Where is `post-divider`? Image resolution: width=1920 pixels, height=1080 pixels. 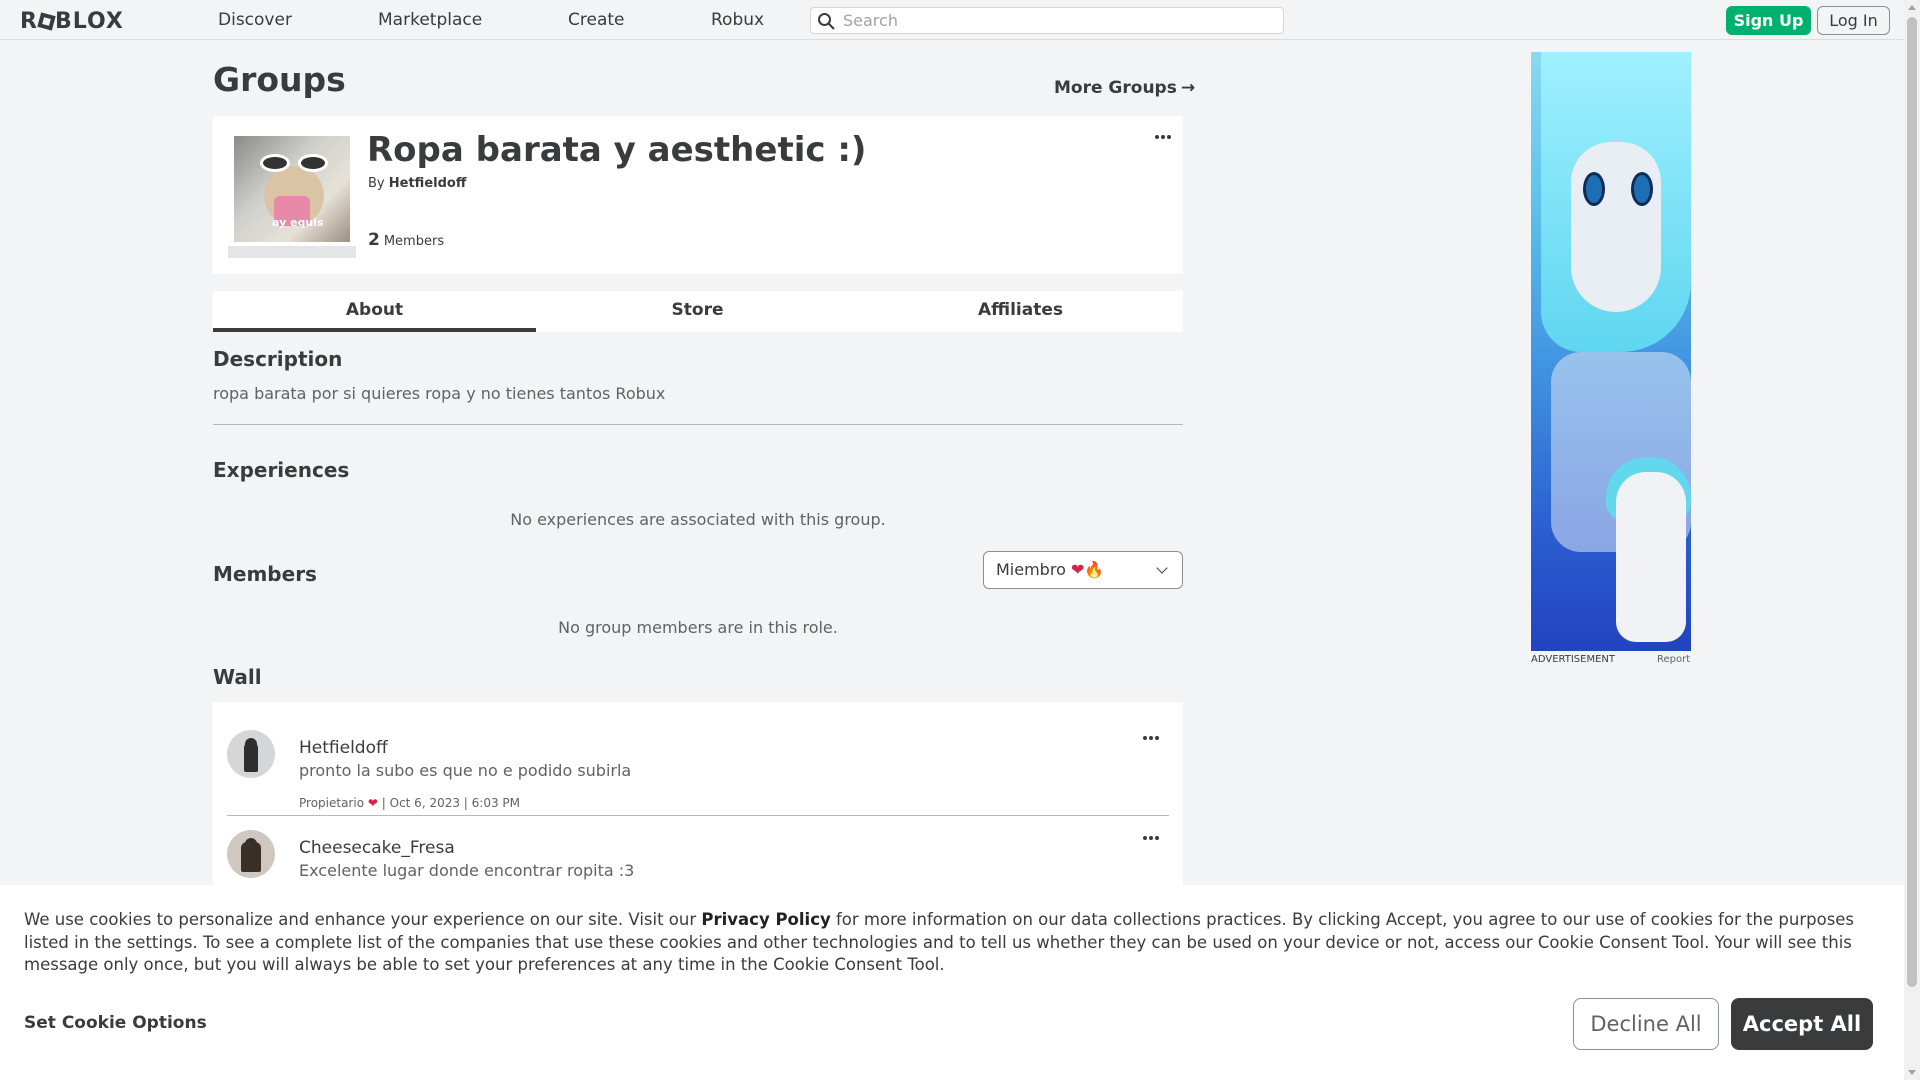
post-divider is located at coordinates (698, 815).